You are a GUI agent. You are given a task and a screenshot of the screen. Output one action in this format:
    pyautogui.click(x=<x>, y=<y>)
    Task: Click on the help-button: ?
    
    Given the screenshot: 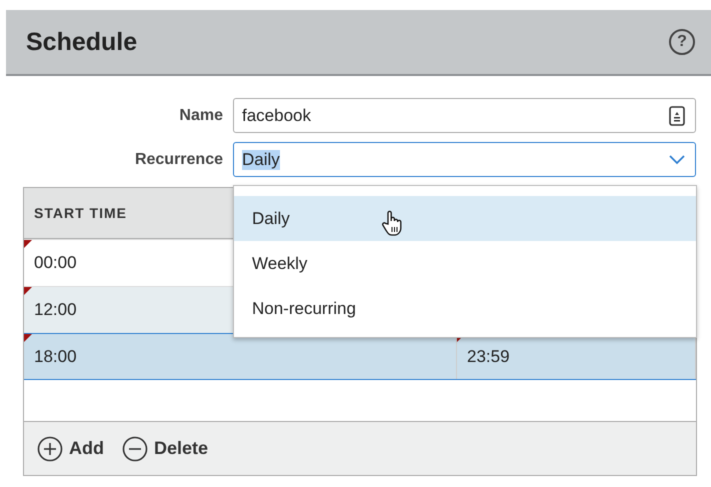 What is the action you would take?
    pyautogui.click(x=682, y=42)
    